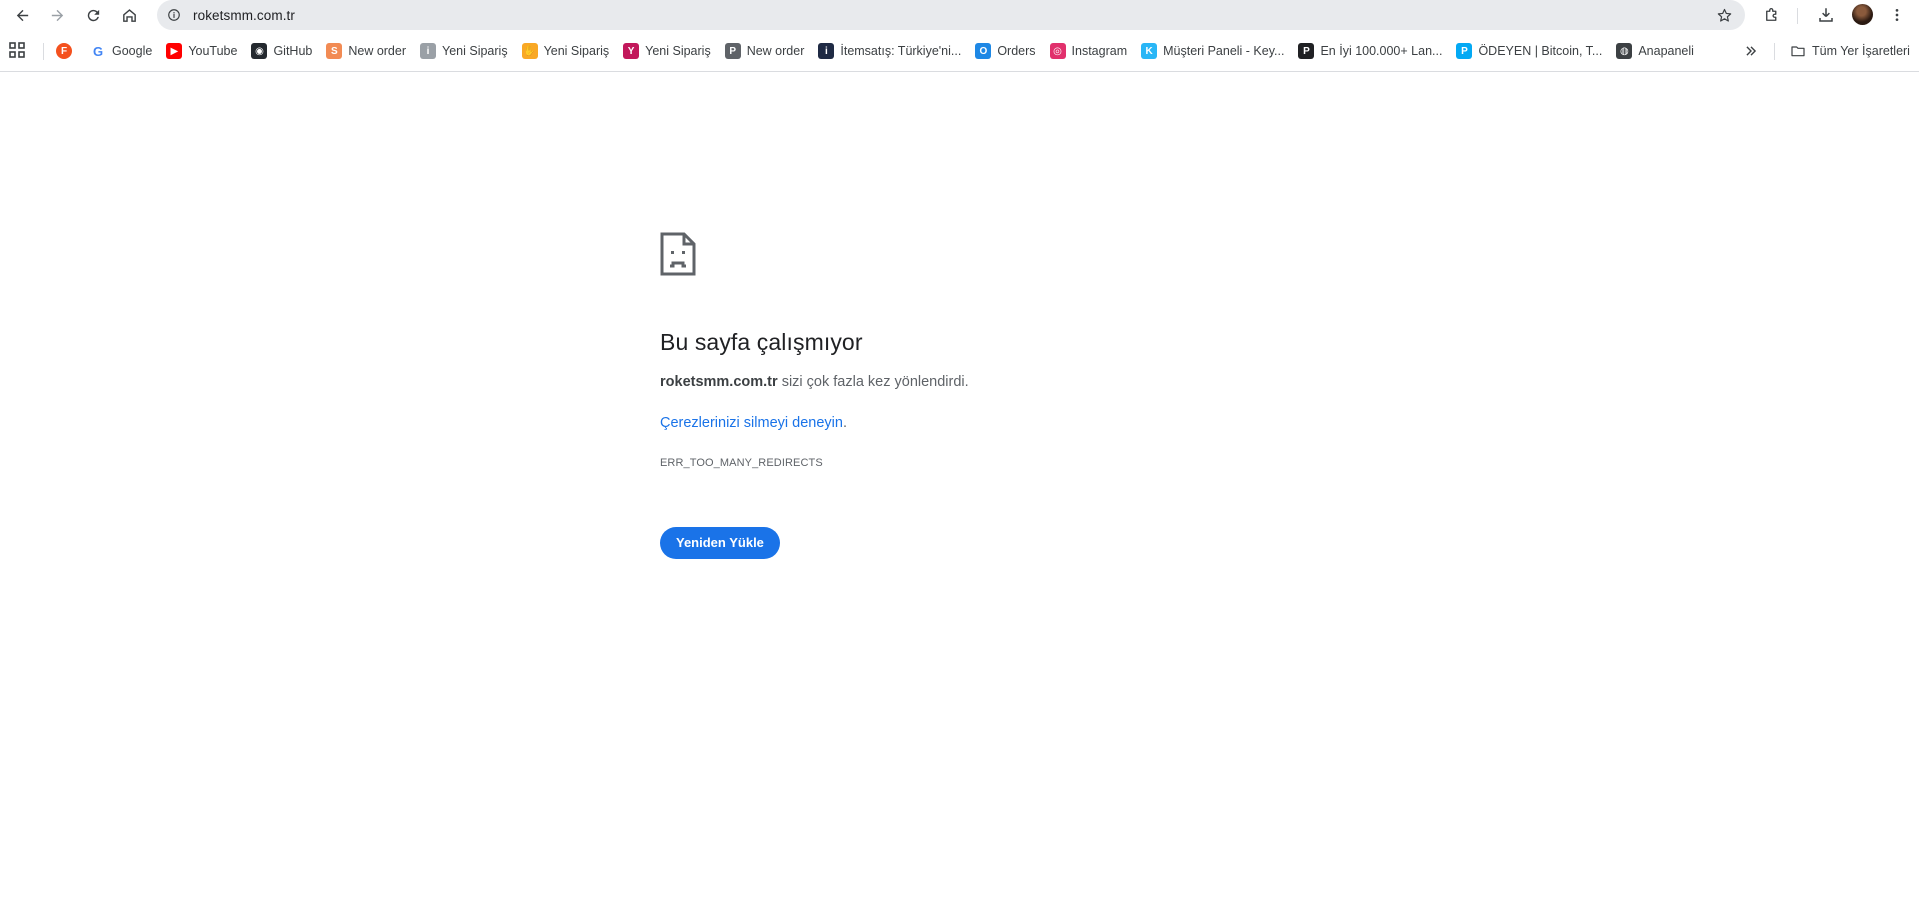 The height and width of the screenshot is (902, 1919). I want to click on bookmark-label: Instagram, so click(1099, 51).